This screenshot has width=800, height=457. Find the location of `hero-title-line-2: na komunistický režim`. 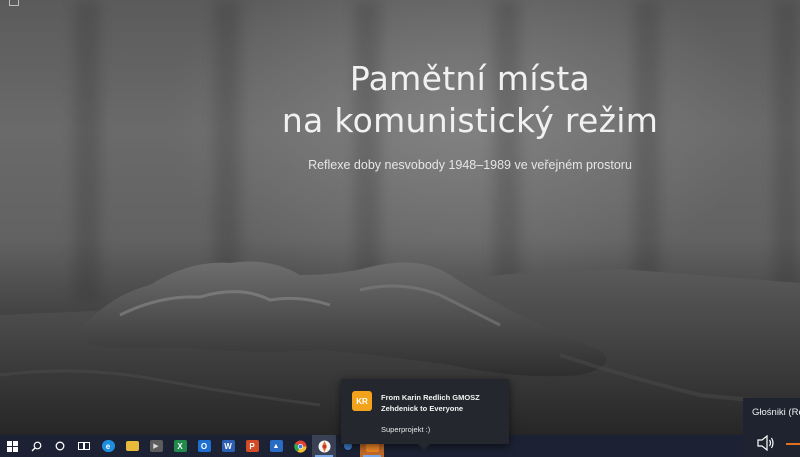

hero-title-line-2: na komunistický režim is located at coordinates (470, 120).